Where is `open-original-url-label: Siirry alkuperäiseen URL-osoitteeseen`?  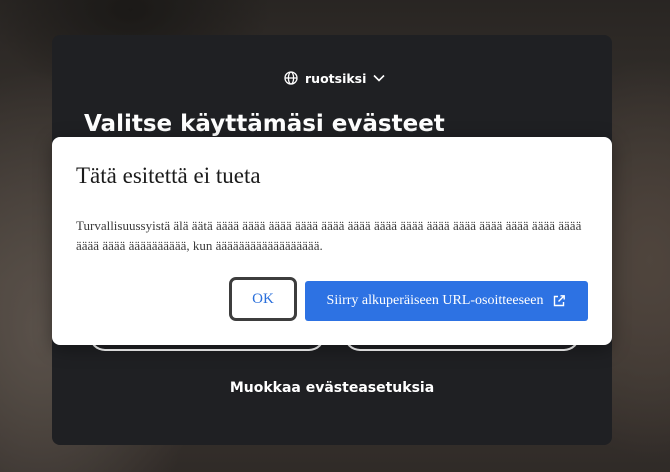
open-original-url-label: Siirry alkuperäiseen URL-osoitteeseen is located at coordinates (435, 300).